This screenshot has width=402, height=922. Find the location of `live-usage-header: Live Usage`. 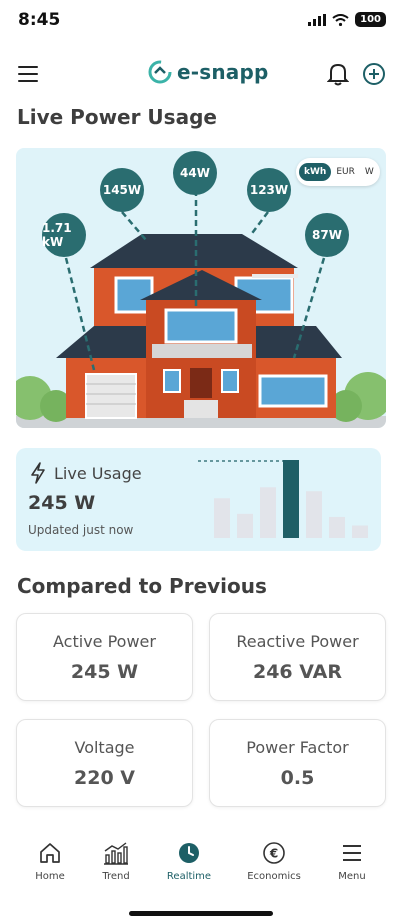

live-usage-header: Live Usage is located at coordinates (86, 473).